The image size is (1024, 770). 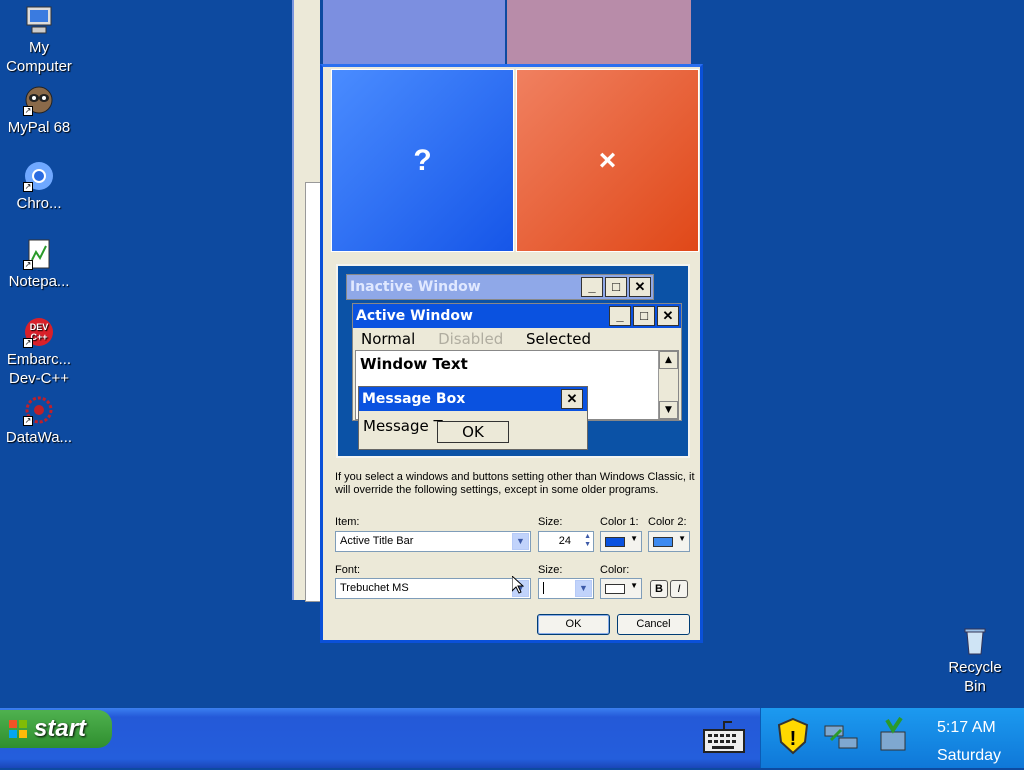 What do you see at coordinates (377, 541) in the screenshot?
I see `item-value: Active Title Bar` at bounding box center [377, 541].